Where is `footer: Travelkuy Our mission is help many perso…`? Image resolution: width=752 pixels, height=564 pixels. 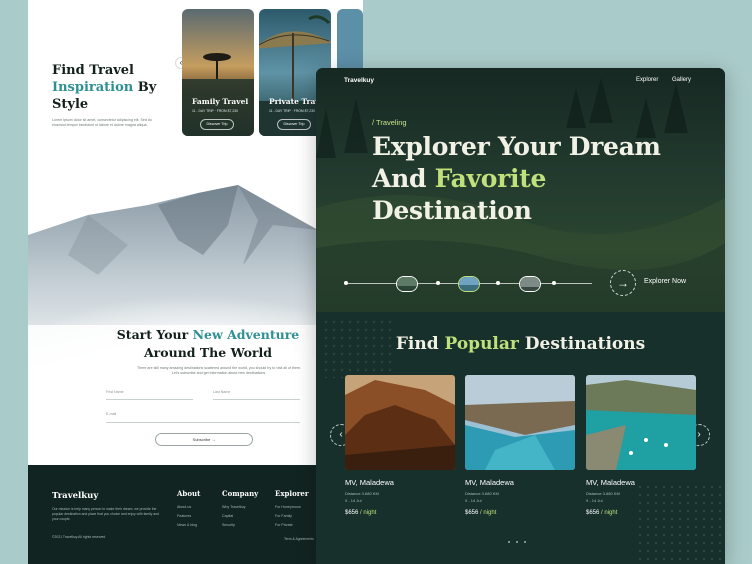
footer: Travelkuy Our mission is help many perso… is located at coordinates (195, 514).